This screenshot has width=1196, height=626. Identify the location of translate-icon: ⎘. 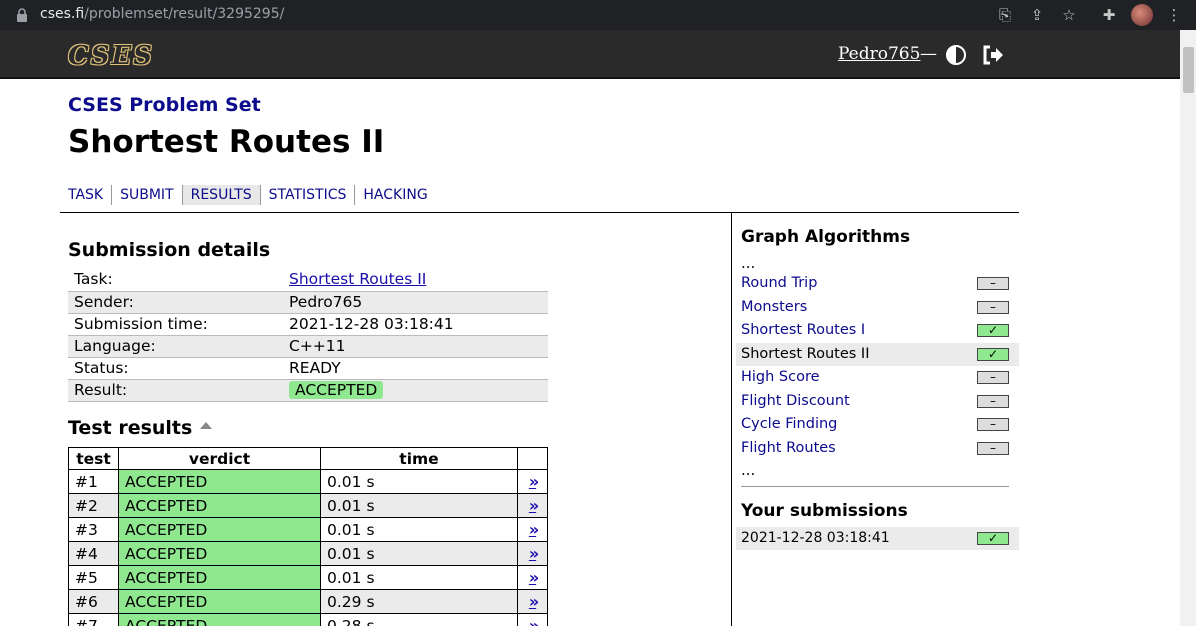
(1005, 15).